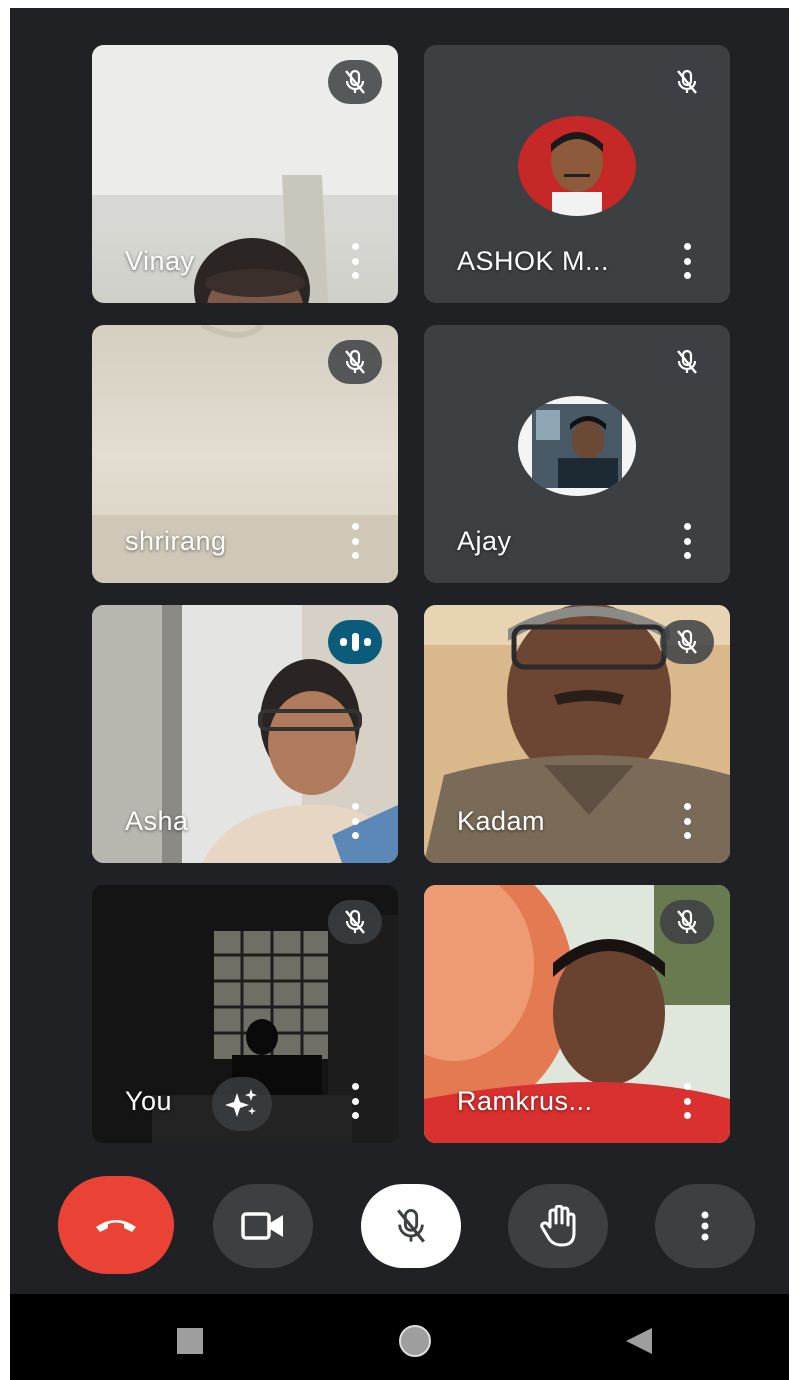 The width and height of the screenshot is (799, 1380). Describe the element at coordinates (501, 821) in the screenshot. I see `participant-name: Kadam` at that location.